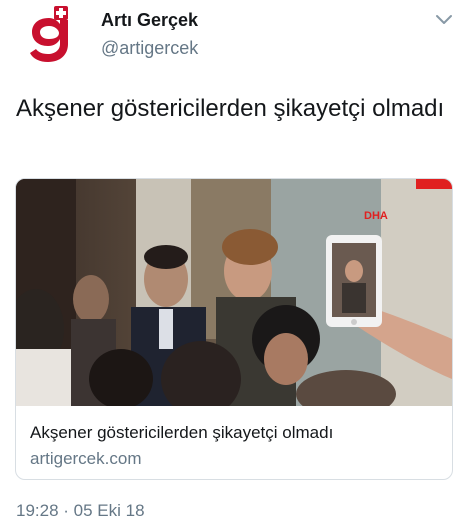 Image resolution: width=467 pixels, height=528 pixels. I want to click on account-name: Artı Gerçek, so click(149, 20).